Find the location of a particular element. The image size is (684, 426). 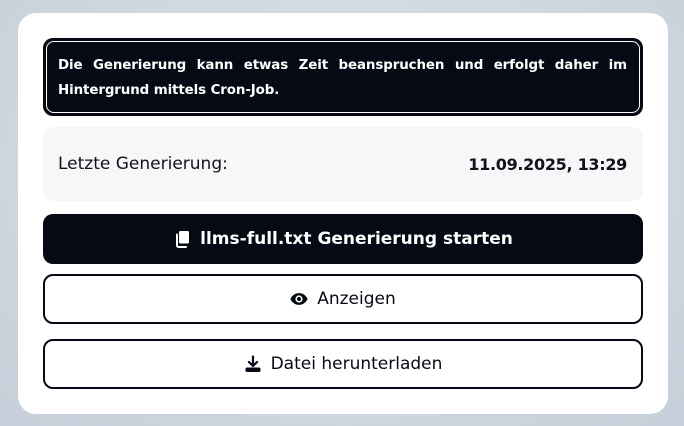

download-label: Datei herunterladen is located at coordinates (356, 364).